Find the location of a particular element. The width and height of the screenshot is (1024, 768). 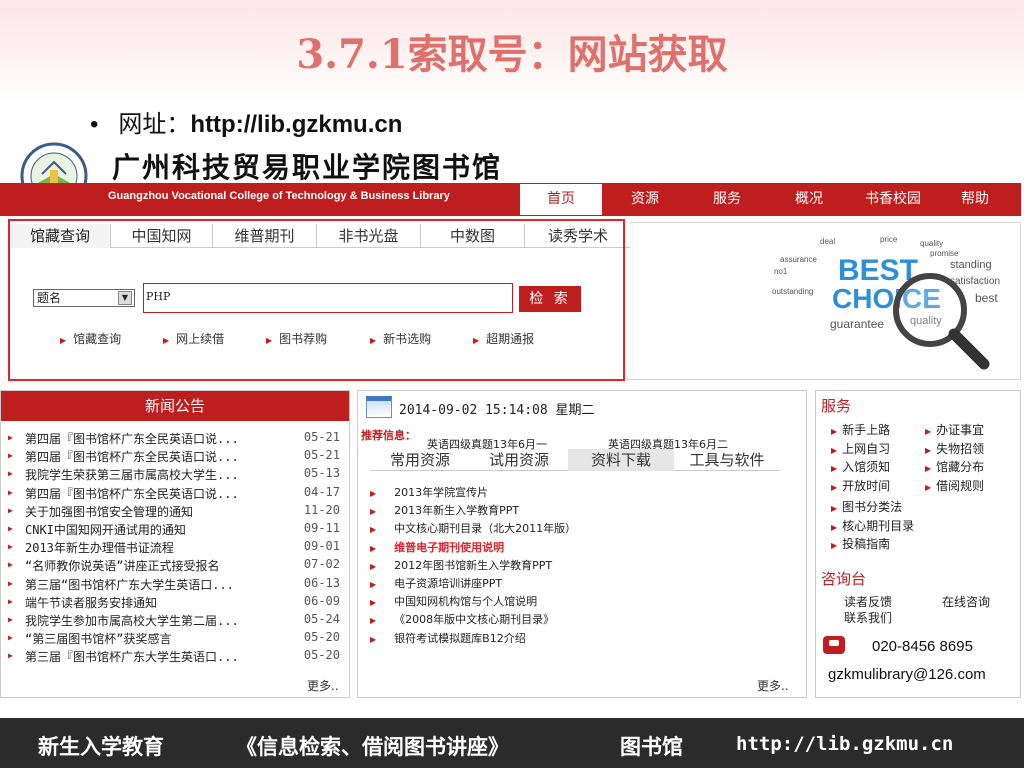

nav-overview: 概况 is located at coordinates (809, 199).